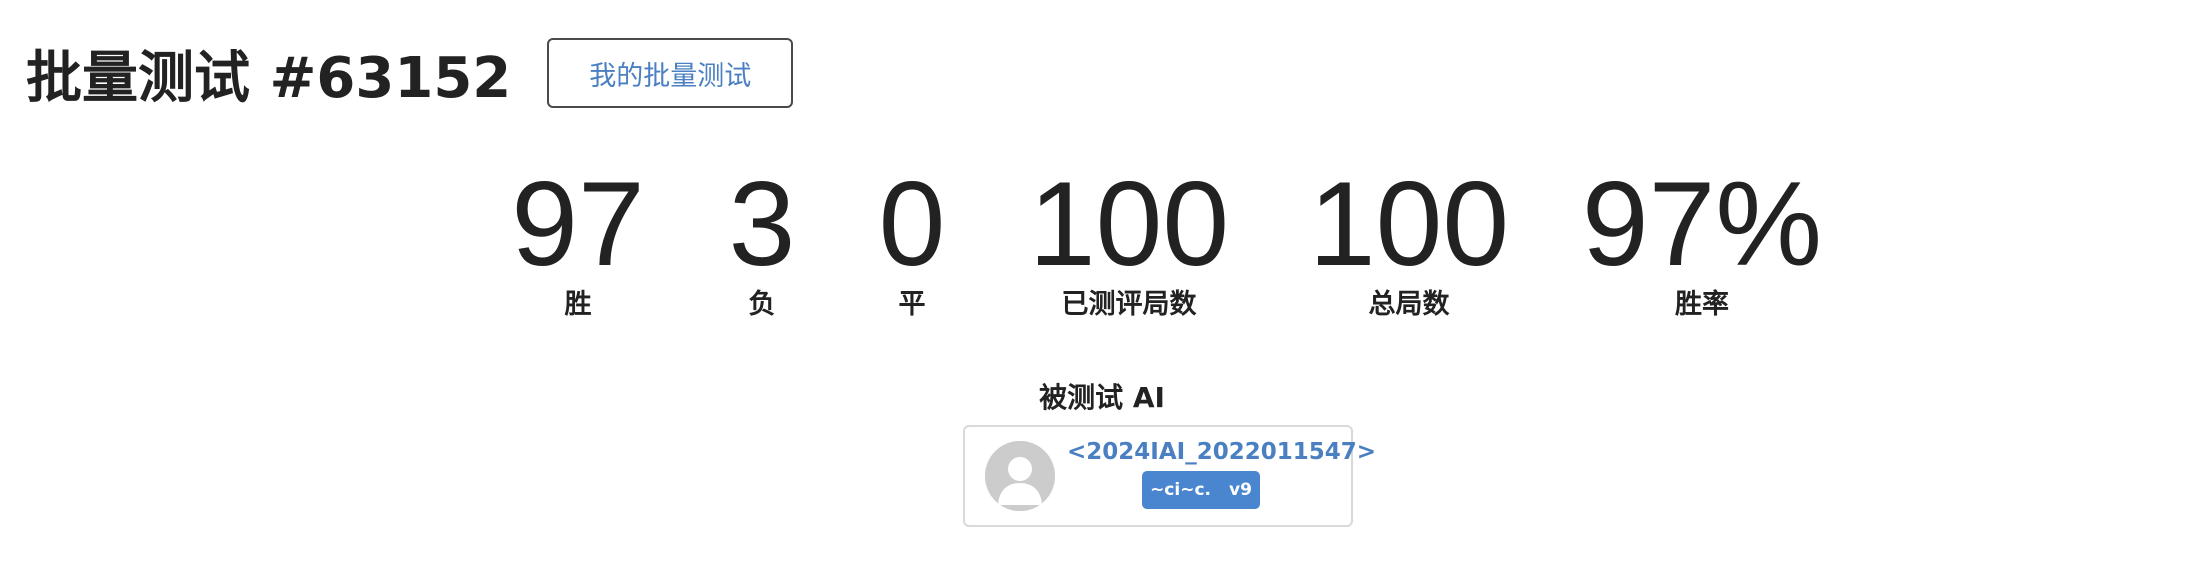 The image size is (2204, 578). I want to click on tested-ai-card: <2024IAI_2022011547> ~ci~c. v9, so click(1169, 476).